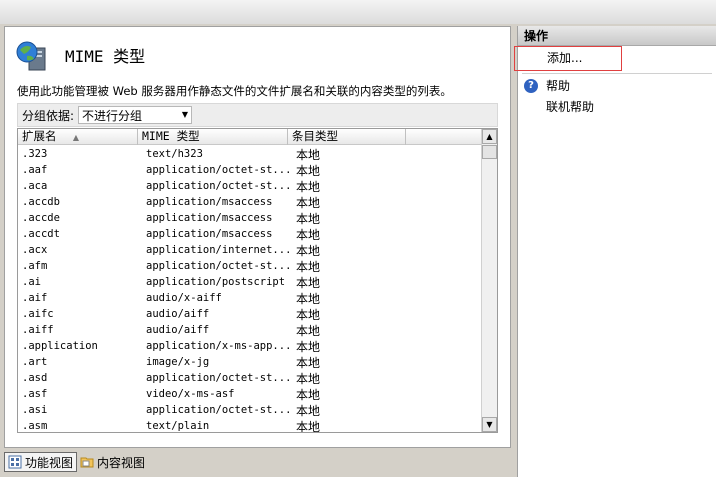  I want to click on table-row: .accde application/msaccess 本地, so click(250, 218).